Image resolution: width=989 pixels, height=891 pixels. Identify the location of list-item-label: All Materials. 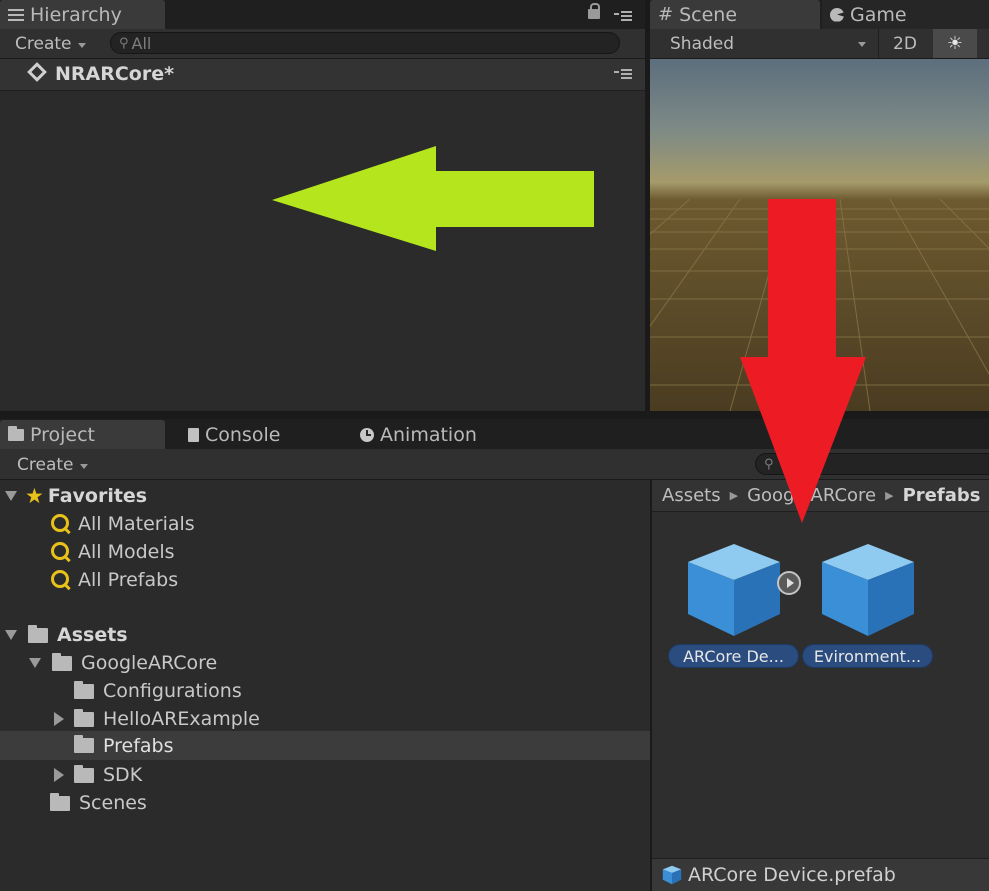
(136, 524).